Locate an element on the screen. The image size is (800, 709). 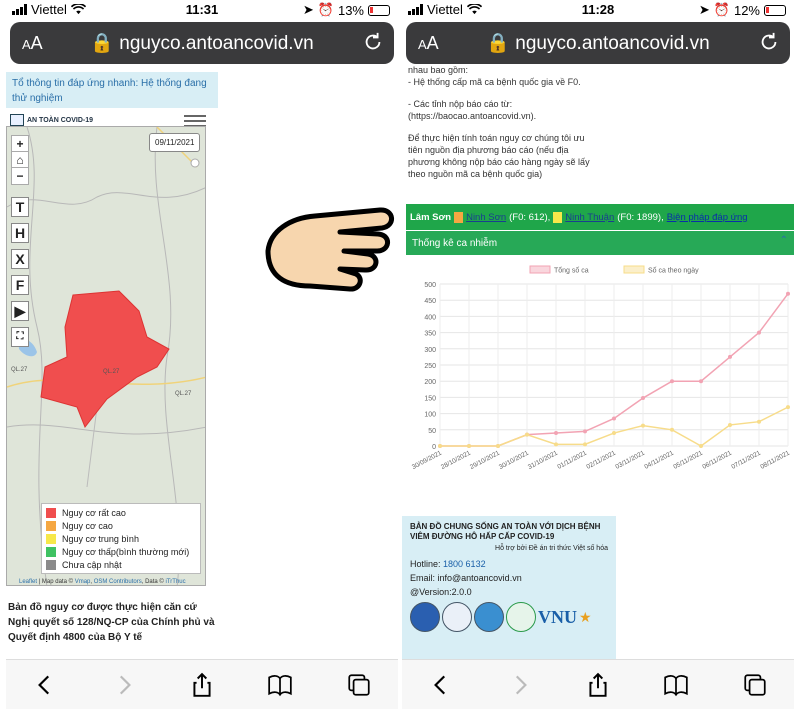
zoom-in-button: + is located at coordinates (20, 143).